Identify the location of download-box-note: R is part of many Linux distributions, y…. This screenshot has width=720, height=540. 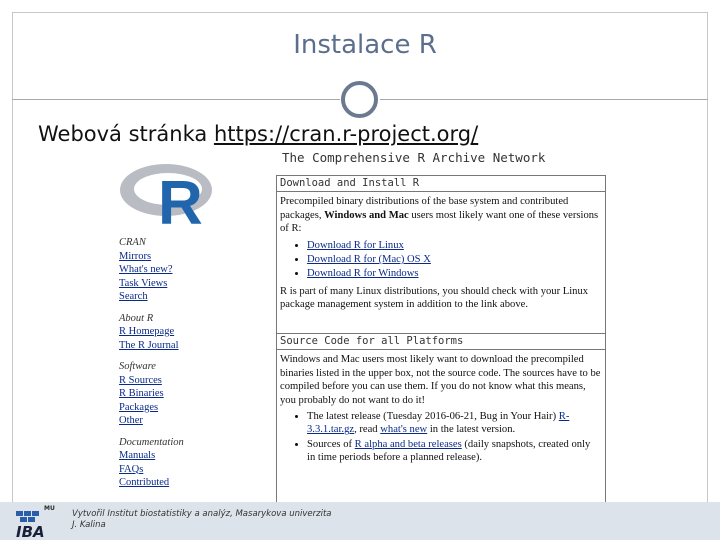
(434, 298).